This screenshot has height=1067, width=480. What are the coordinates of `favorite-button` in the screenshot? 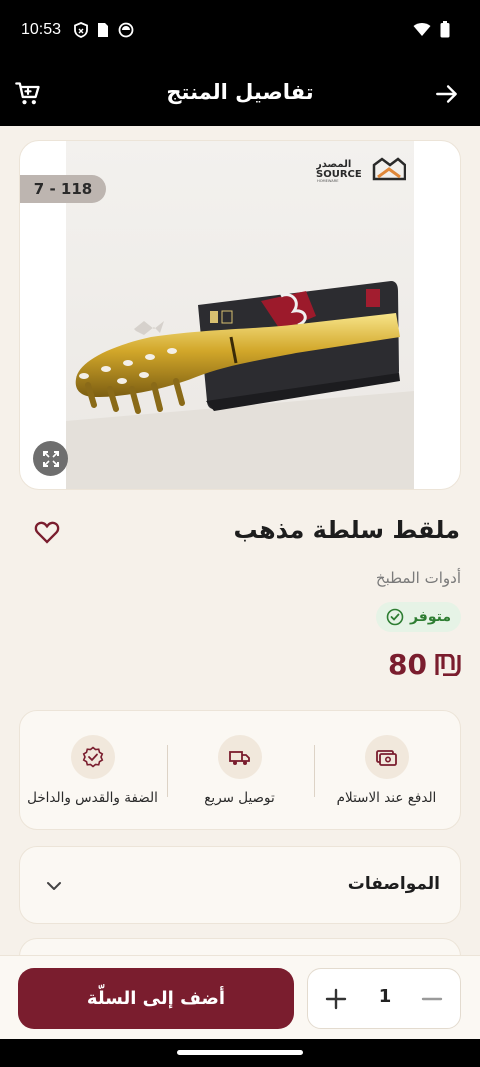 It's located at (47, 532).